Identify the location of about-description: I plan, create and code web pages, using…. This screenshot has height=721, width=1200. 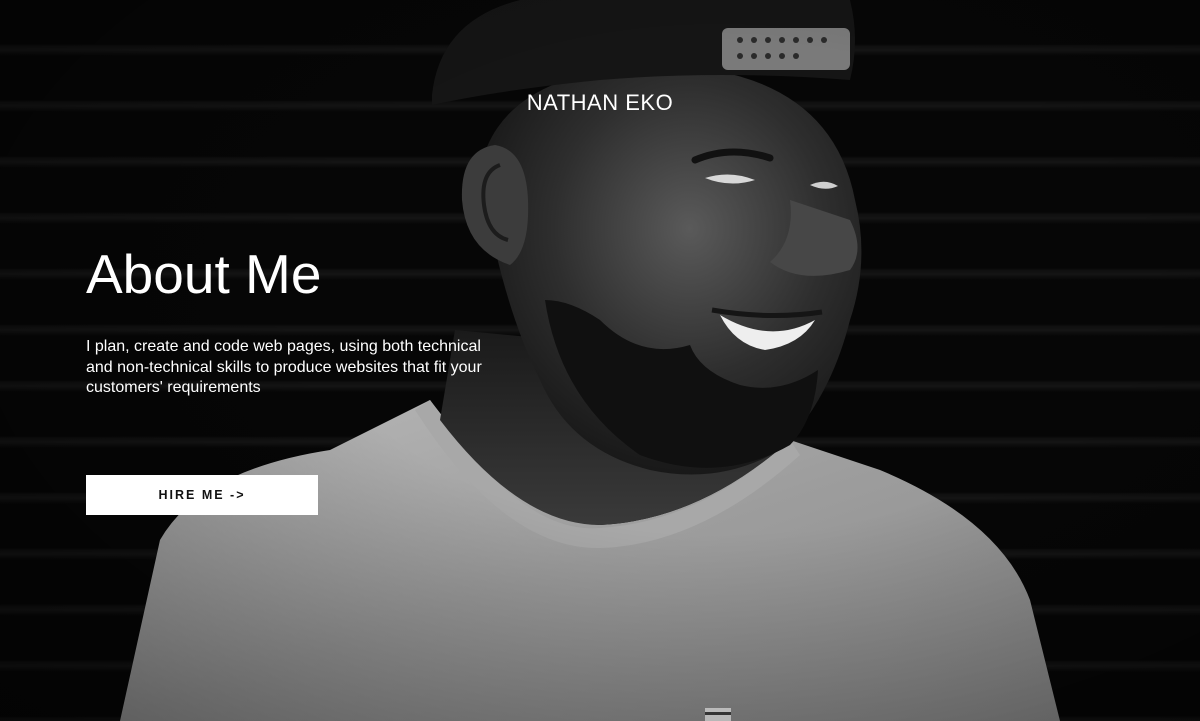
(284, 367).